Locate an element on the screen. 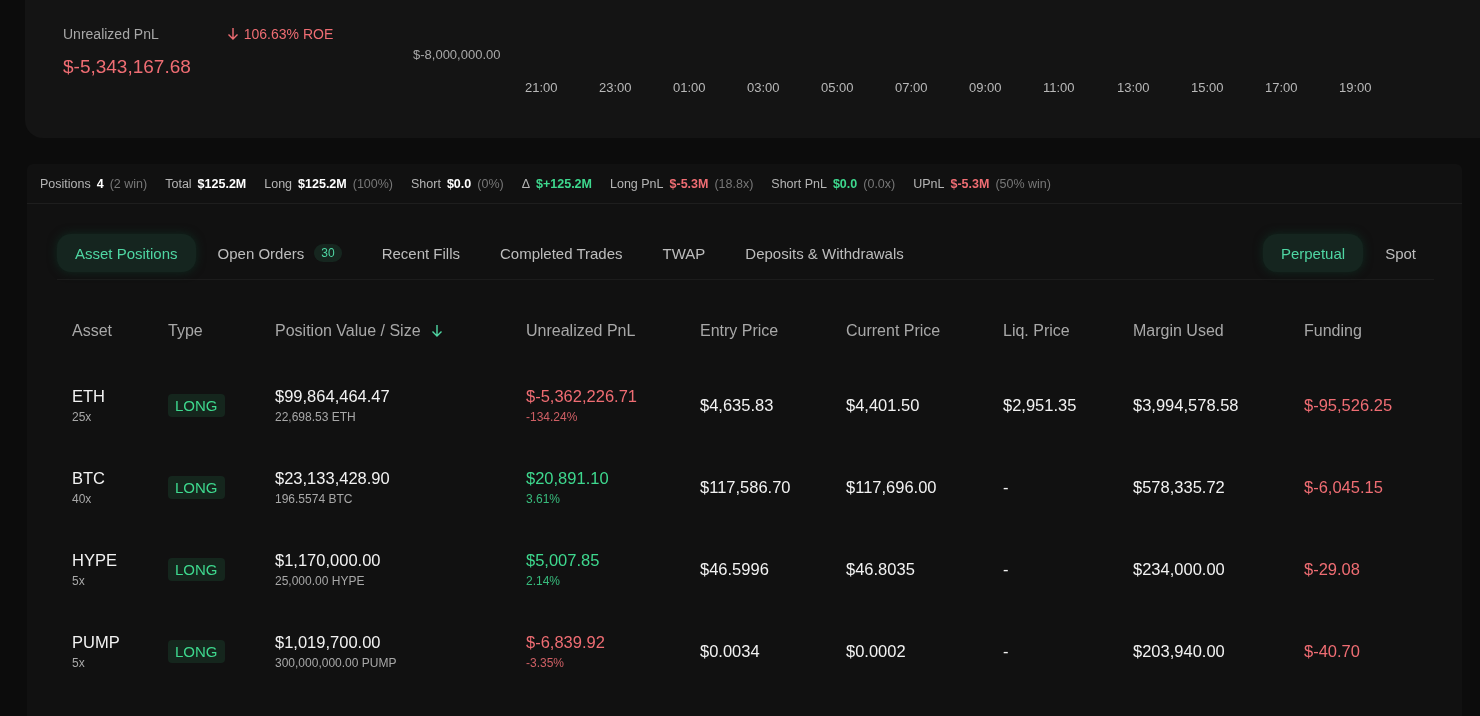 This screenshot has height=716, width=1480. stat-label: UPnL is located at coordinates (929, 184).